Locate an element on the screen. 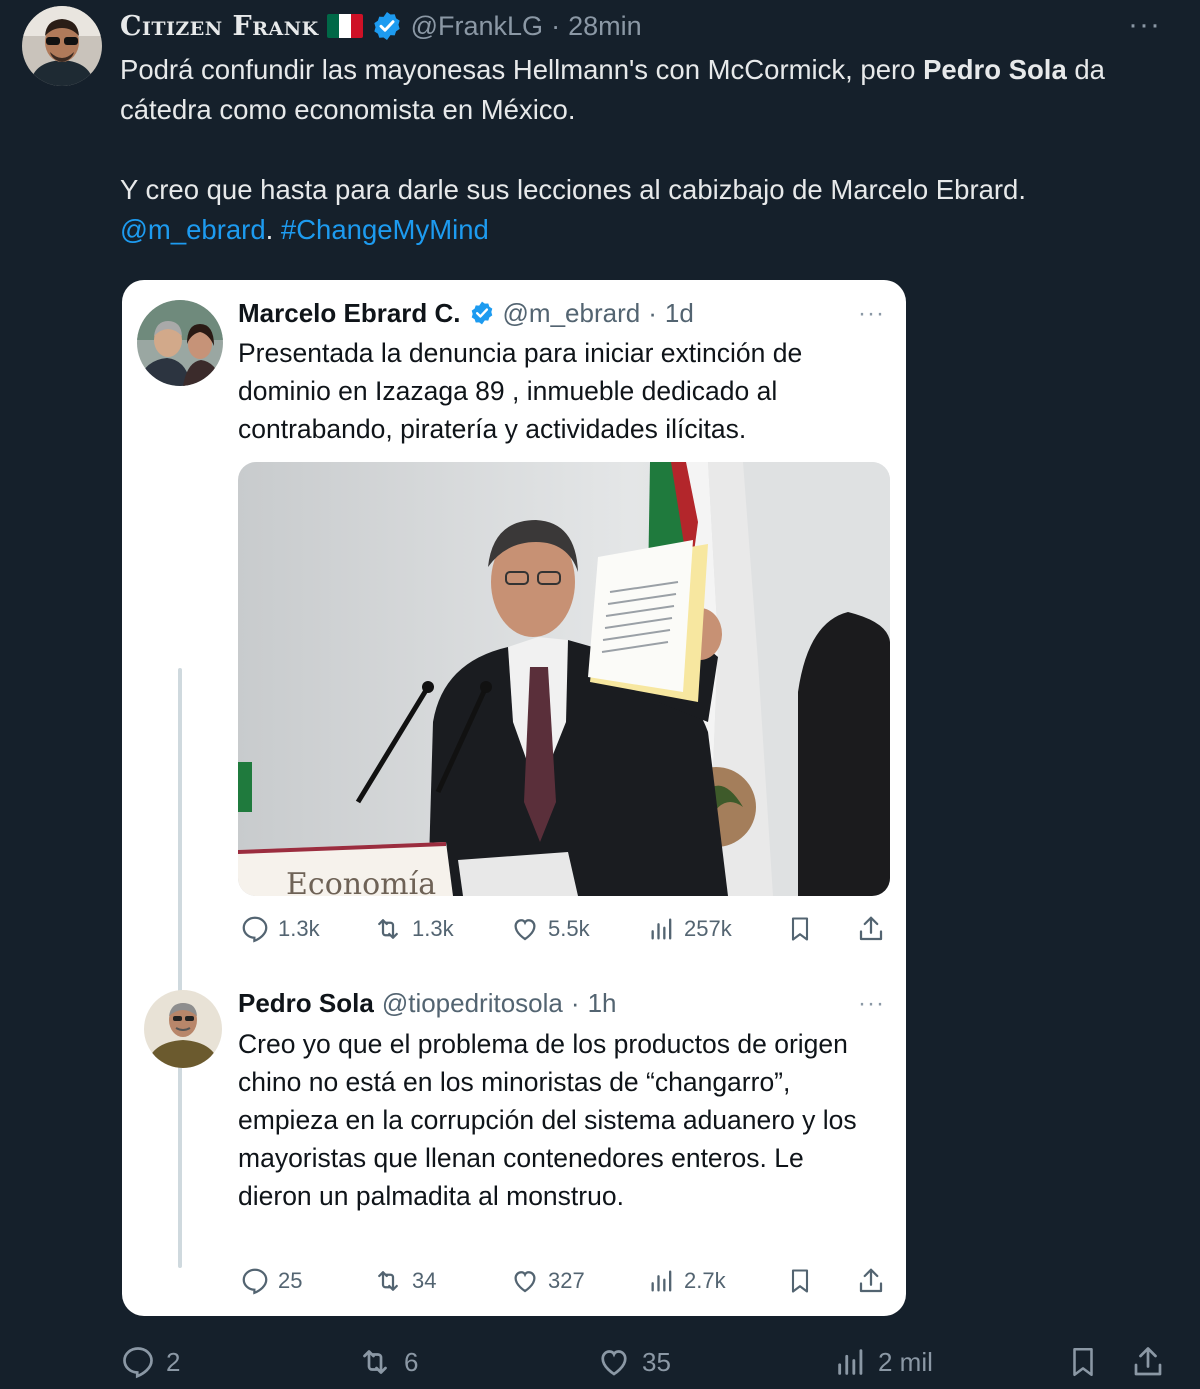 This screenshot has height=1389, width=1200. ebrard-name: Marcelo Ebrard C. is located at coordinates (349, 313).